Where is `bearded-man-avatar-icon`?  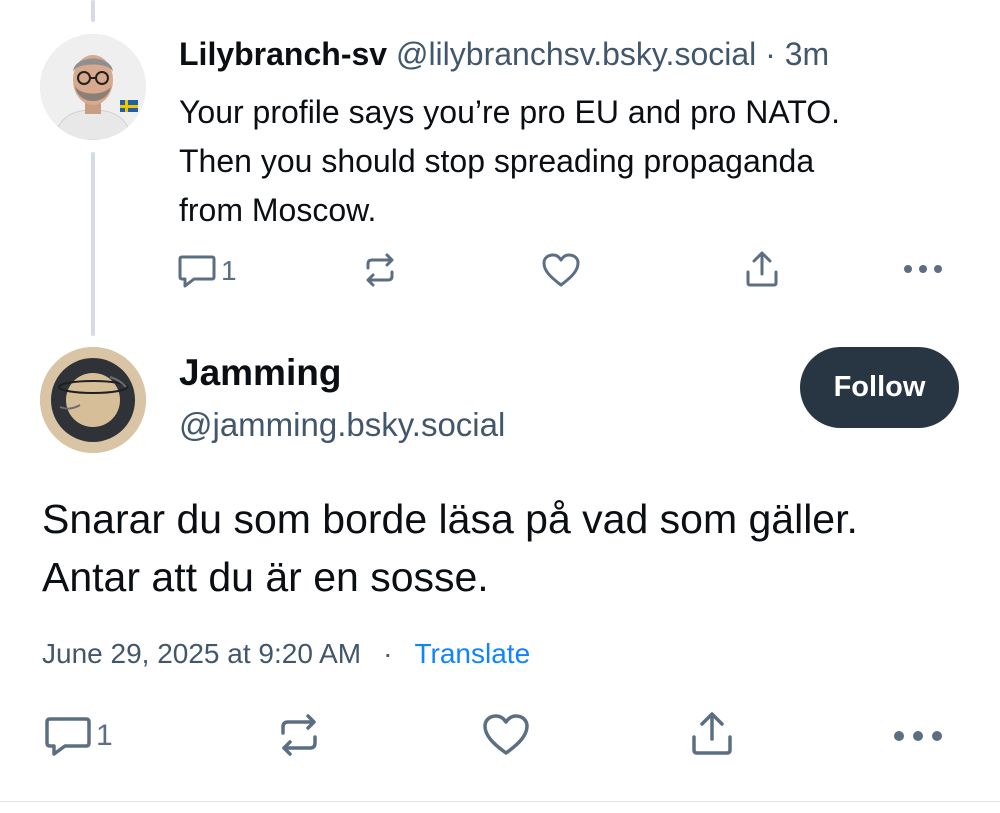
bearded-man-avatar-icon is located at coordinates (93, 87).